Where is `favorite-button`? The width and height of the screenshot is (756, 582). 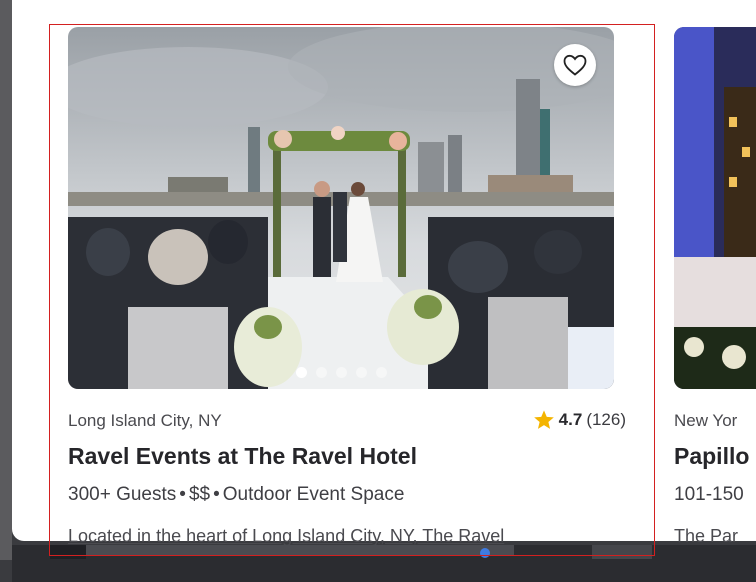 favorite-button is located at coordinates (575, 65).